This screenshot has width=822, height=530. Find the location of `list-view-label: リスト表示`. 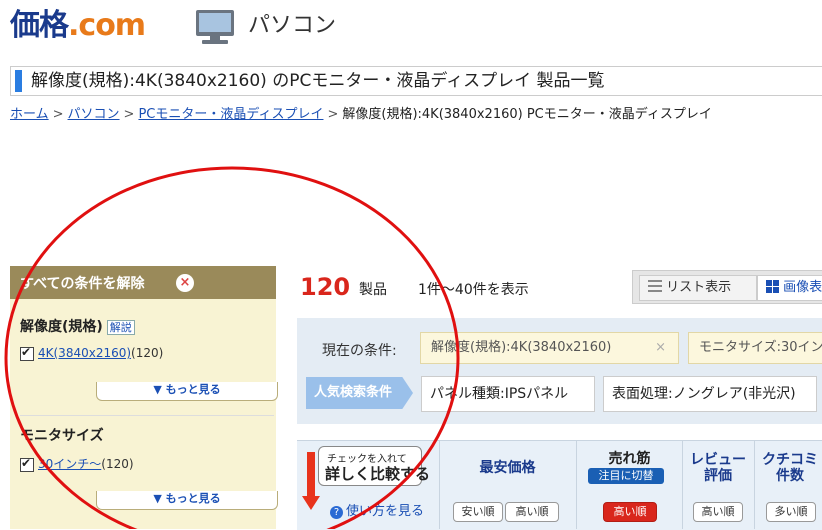

list-view-label: リスト表示 is located at coordinates (699, 287).